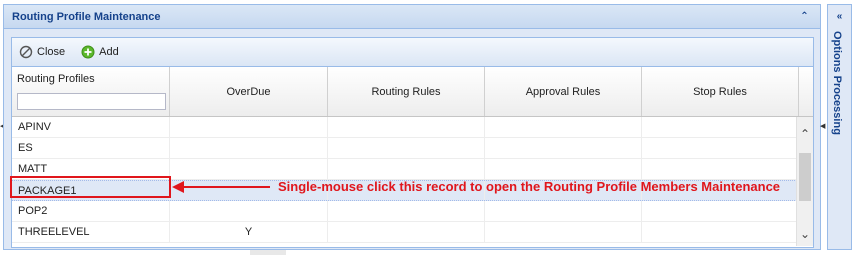  I want to click on circle-slash-icon, so click(26, 52).